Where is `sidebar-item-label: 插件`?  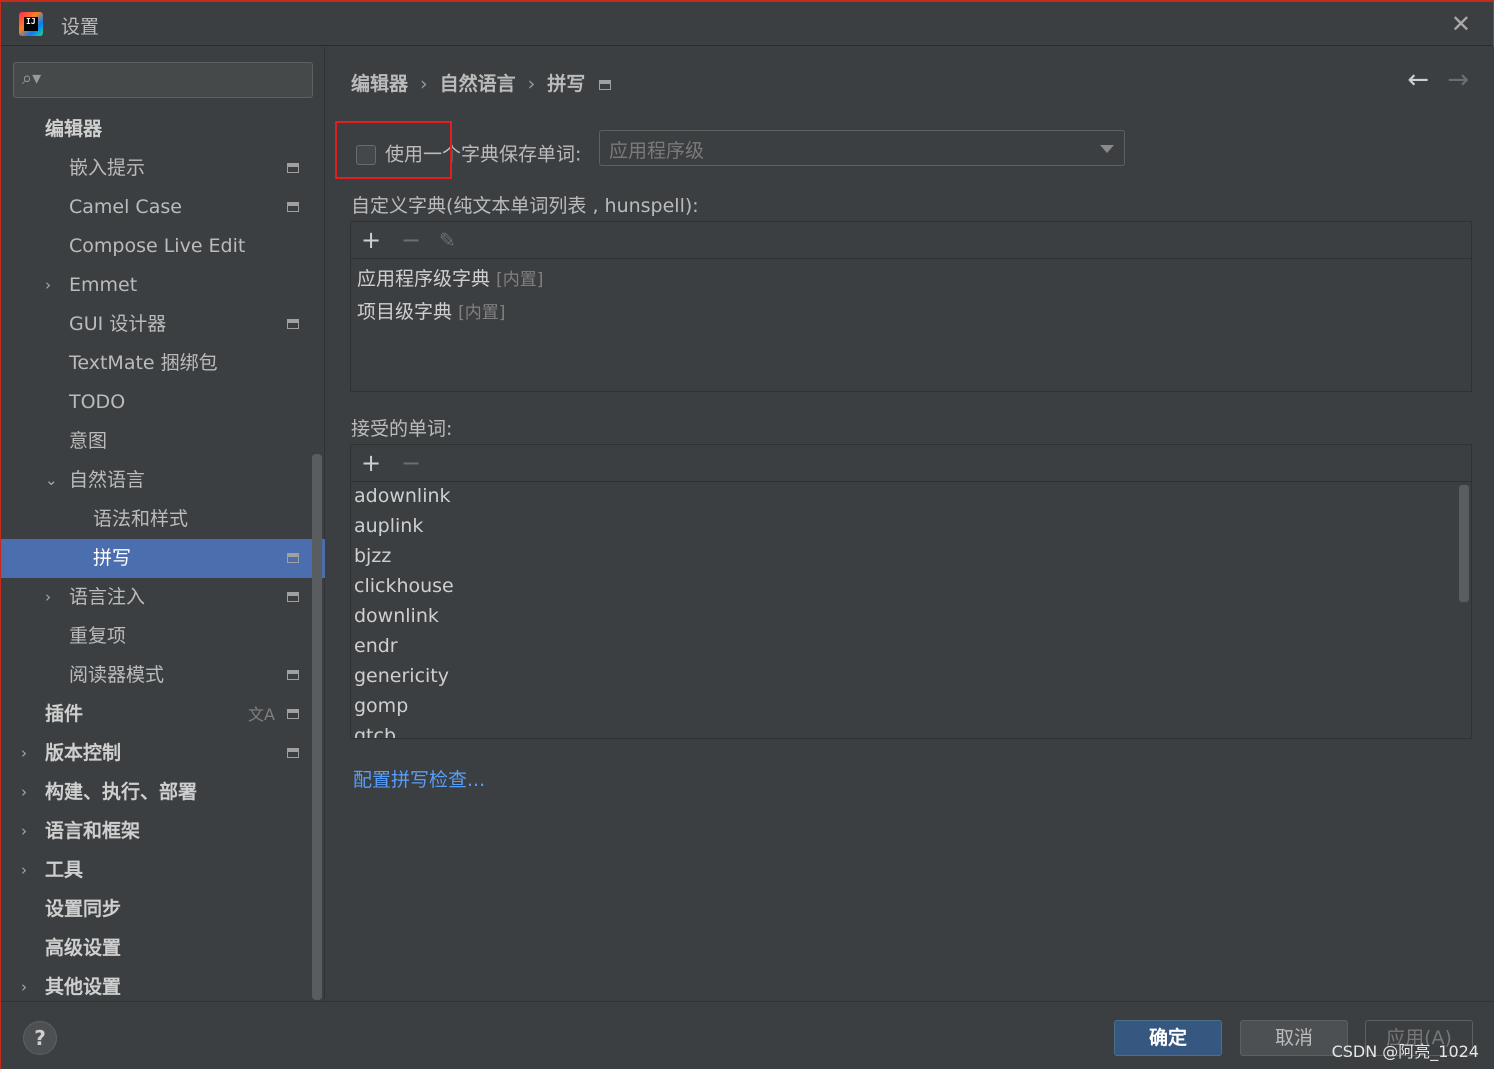
sidebar-item-label: 插件 is located at coordinates (64, 714).